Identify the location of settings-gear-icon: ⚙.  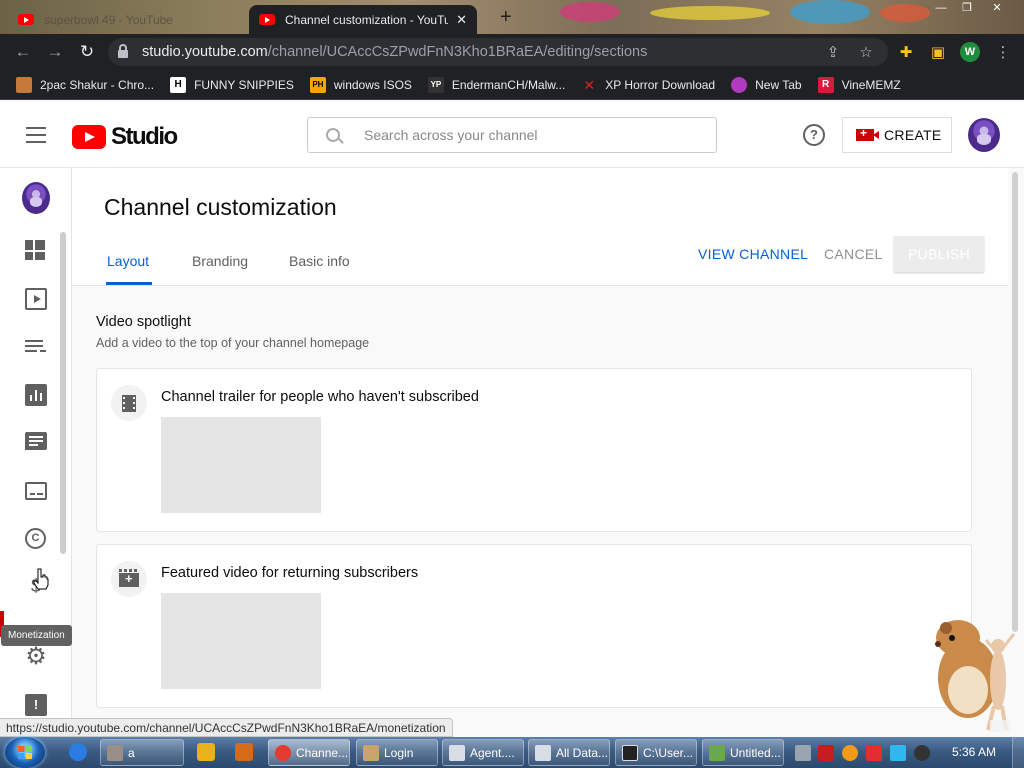
(36, 657).